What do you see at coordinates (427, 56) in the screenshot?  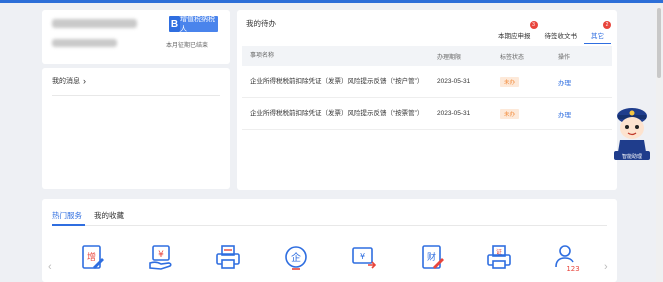 I see `table-header: 事项名称 办理期限 标签状态 操作` at bounding box center [427, 56].